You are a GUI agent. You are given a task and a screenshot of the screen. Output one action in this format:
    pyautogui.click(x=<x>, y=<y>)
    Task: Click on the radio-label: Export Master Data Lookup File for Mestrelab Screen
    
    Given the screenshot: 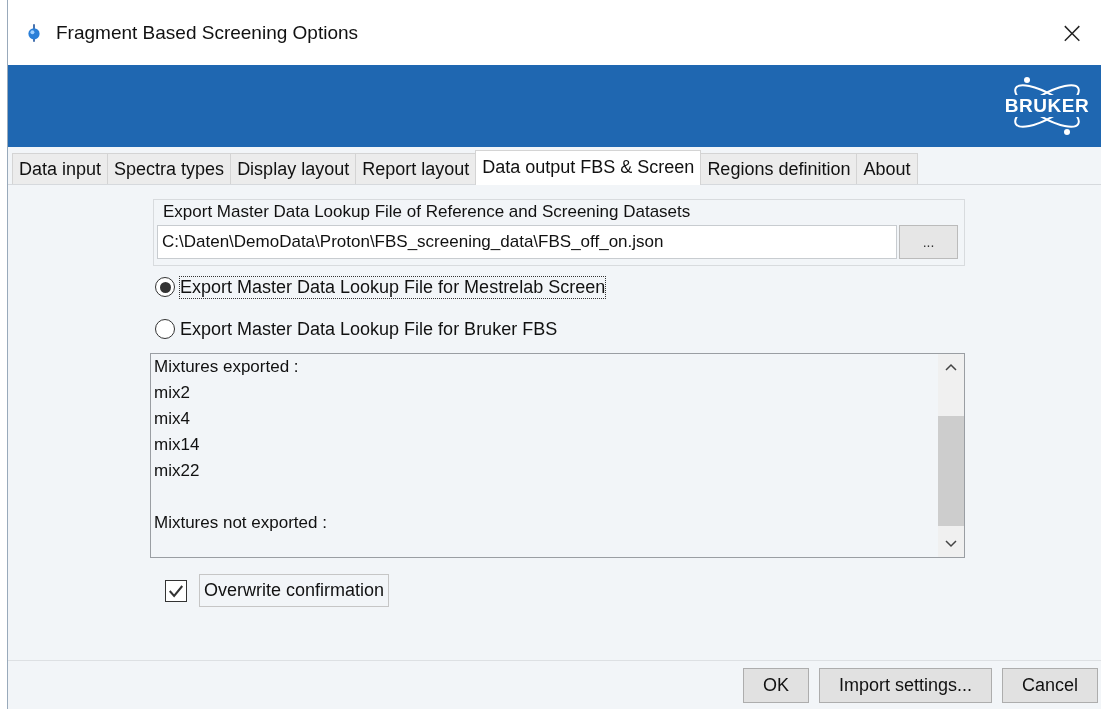 What is the action you would take?
    pyautogui.click(x=393, y=287)
    